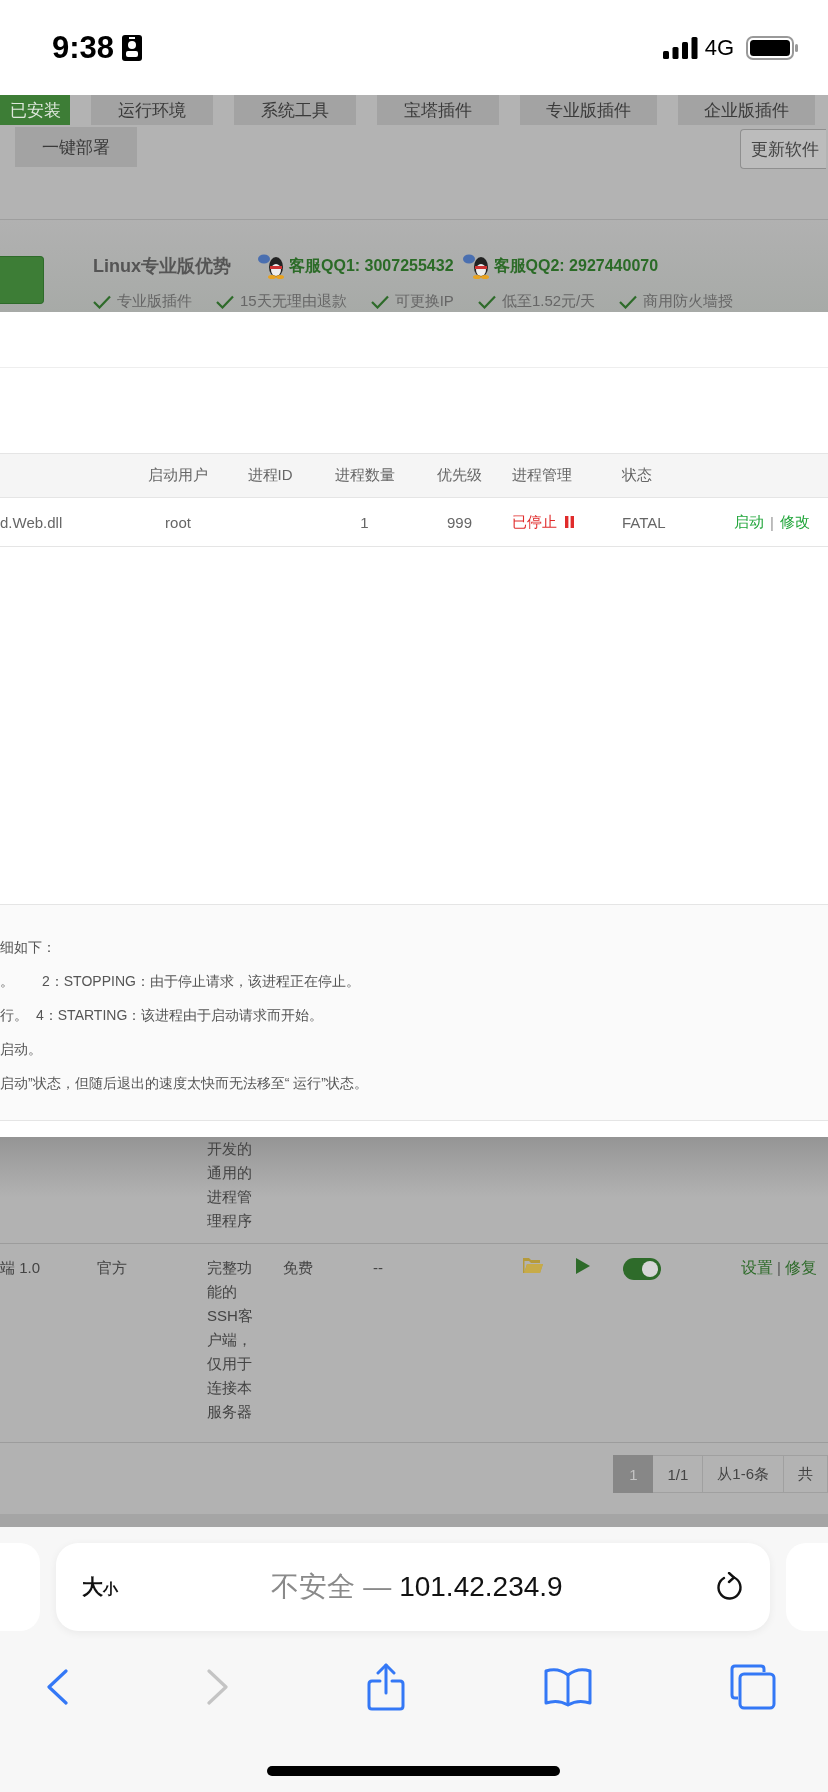 The image size is (828, 1792). What do you see at coordinates (730, 1587) in the screenshot?
I see `reload-icon` at bounding box center [730, 1587].